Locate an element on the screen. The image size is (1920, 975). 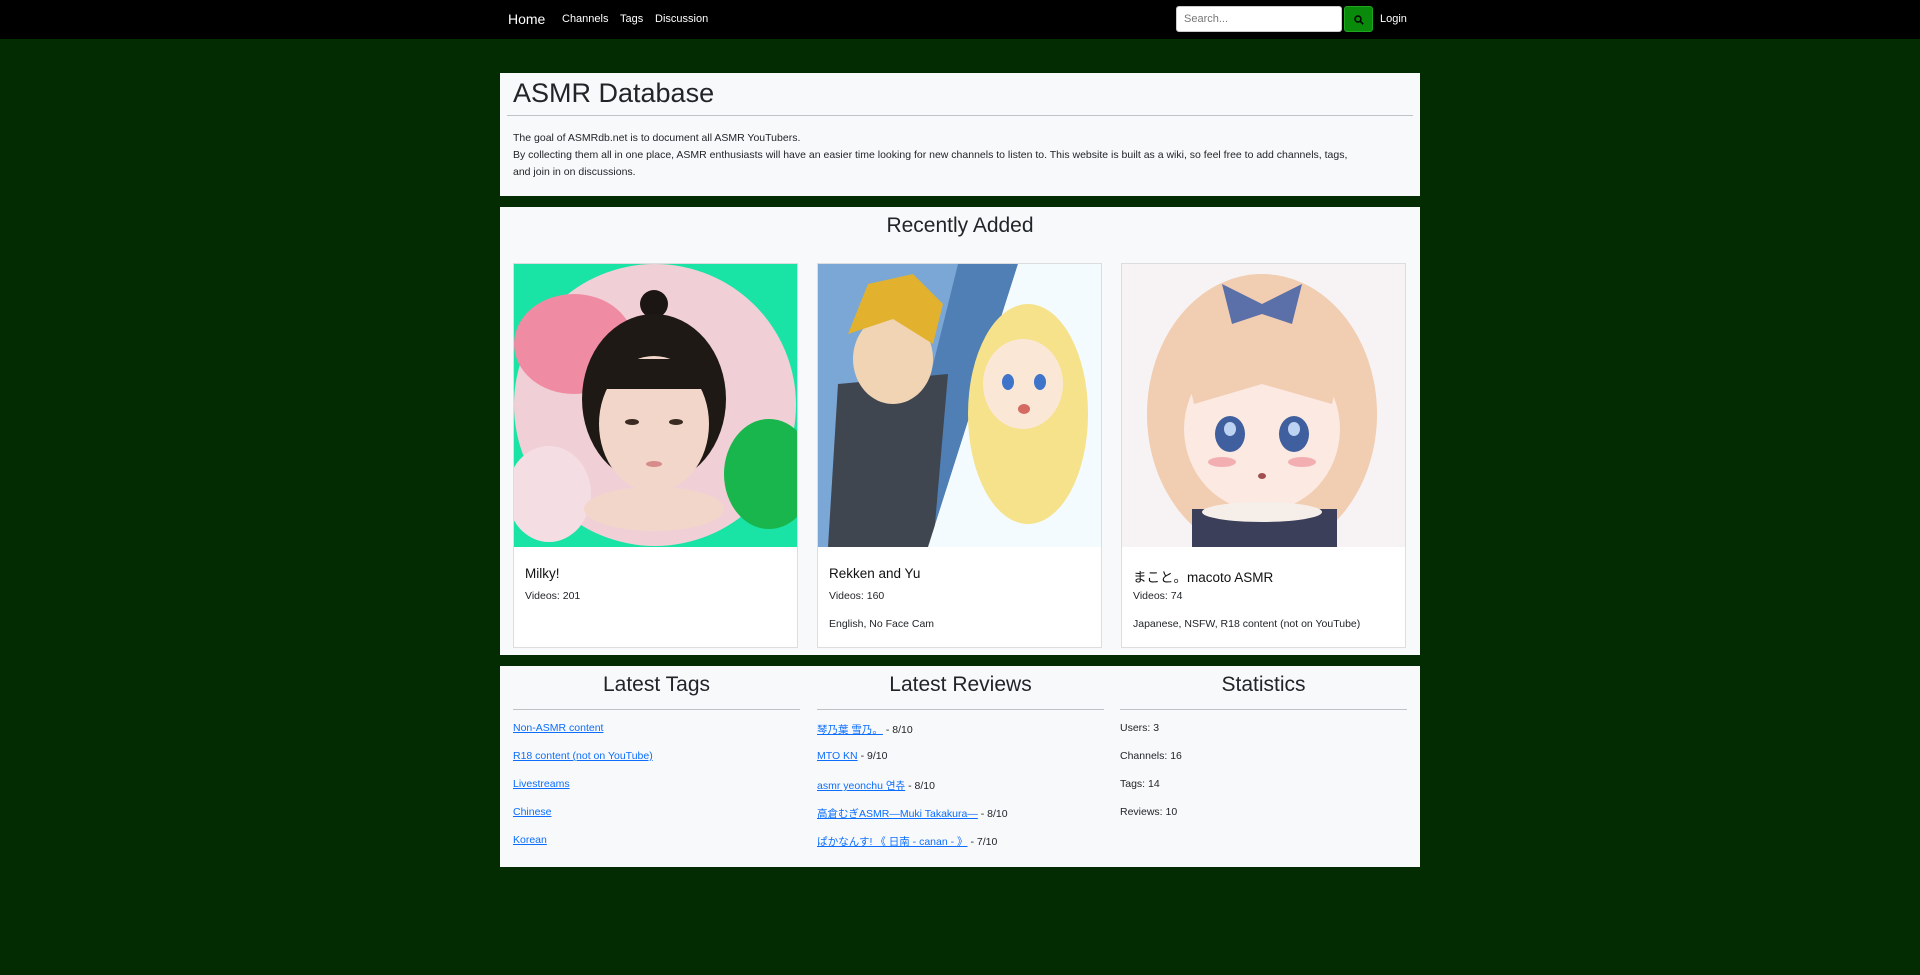
video-count: Videos: 74 is located at coordinates (1158, 596).